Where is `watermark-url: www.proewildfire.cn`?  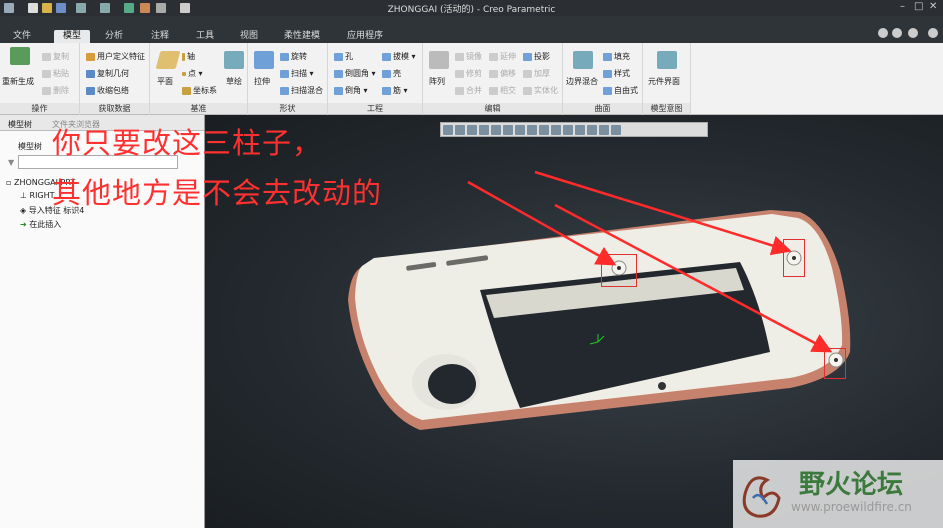
watermark-url: www.proewildfire.cn is located at coordinates (851, 507).